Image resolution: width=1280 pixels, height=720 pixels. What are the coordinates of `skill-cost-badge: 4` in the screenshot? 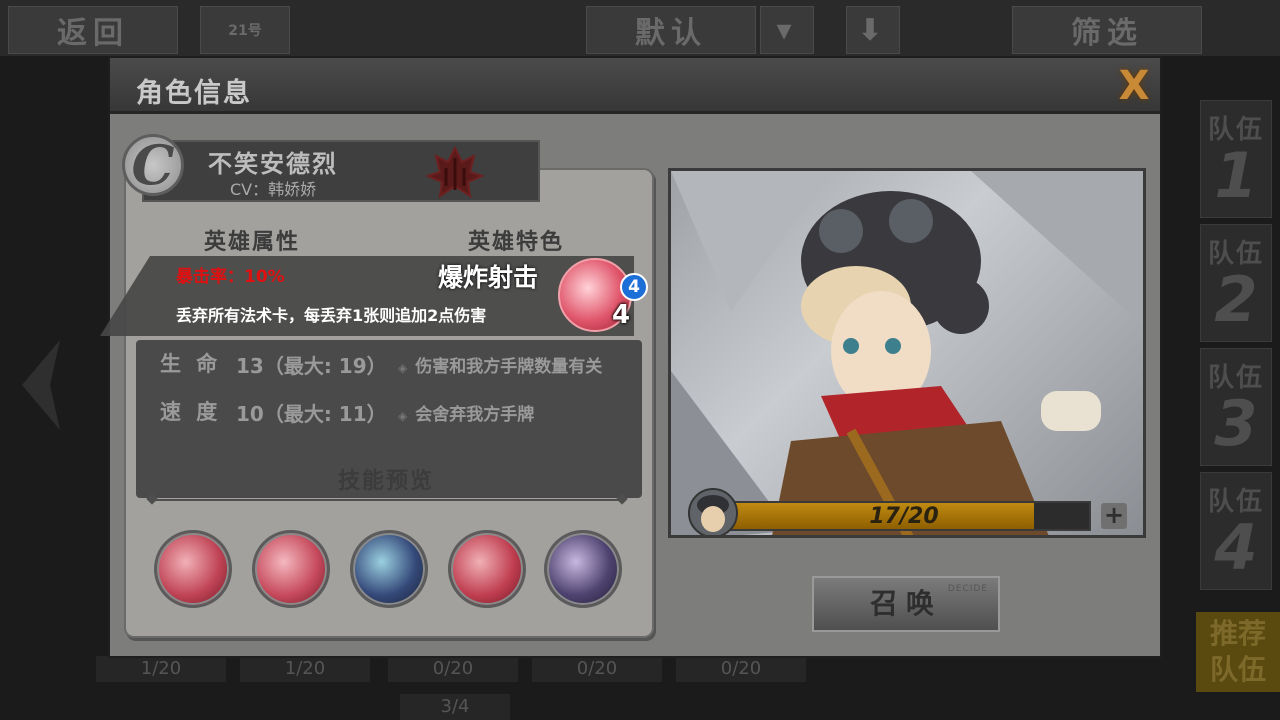 It's located at (634, 287).